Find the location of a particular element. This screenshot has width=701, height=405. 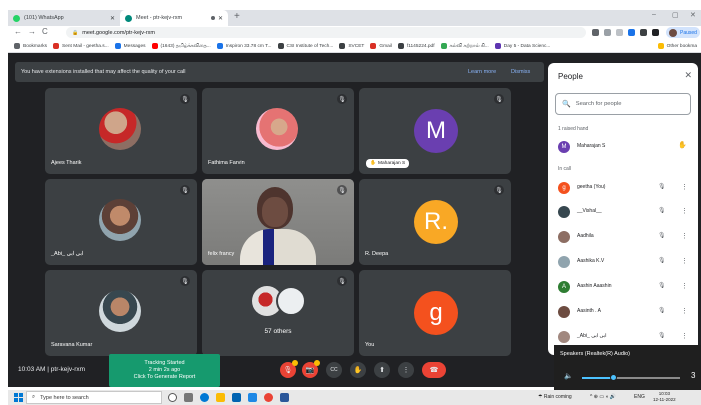

participant-row: M Maharajan S ✋ is located at coordinates (623, 147).